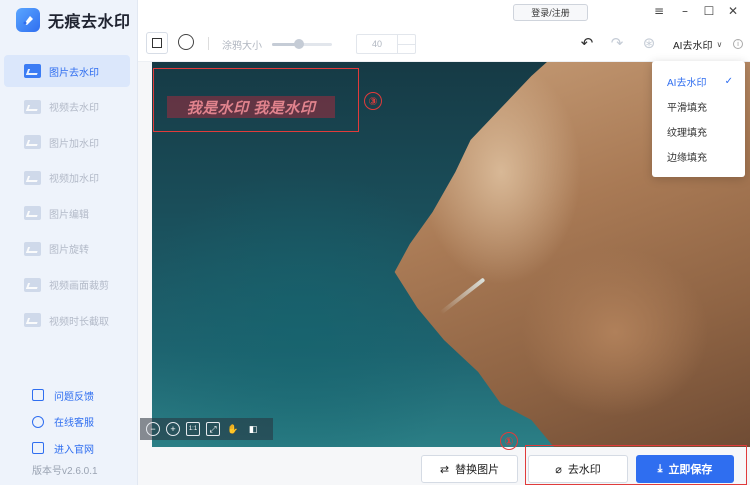  I want to click on check-icon: ✓, so click(728, 81).